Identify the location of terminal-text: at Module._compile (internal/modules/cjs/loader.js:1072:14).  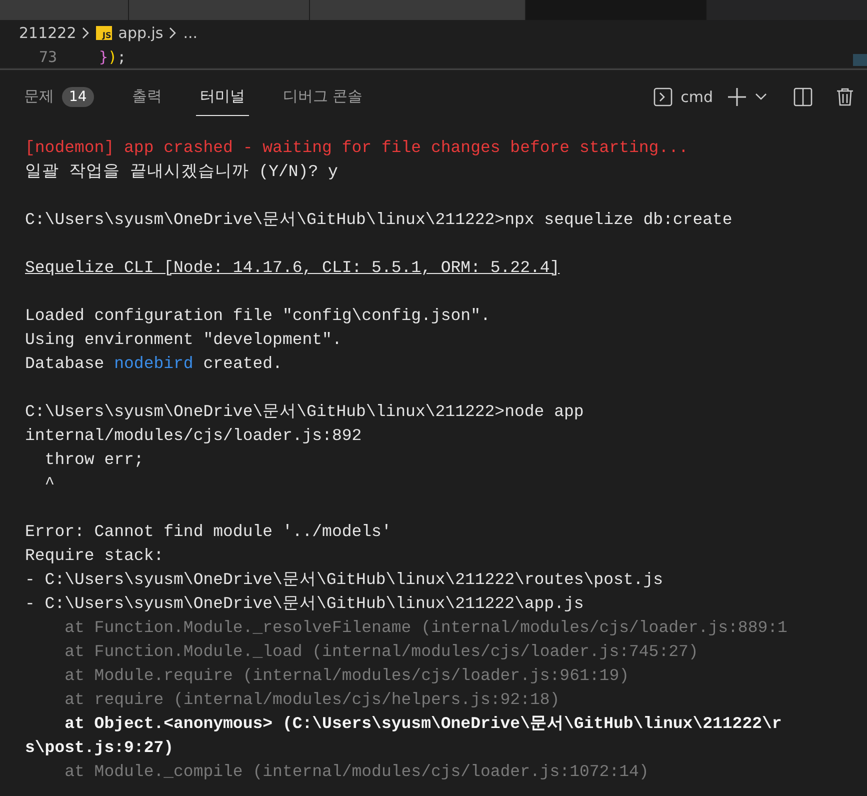
(356, 771).